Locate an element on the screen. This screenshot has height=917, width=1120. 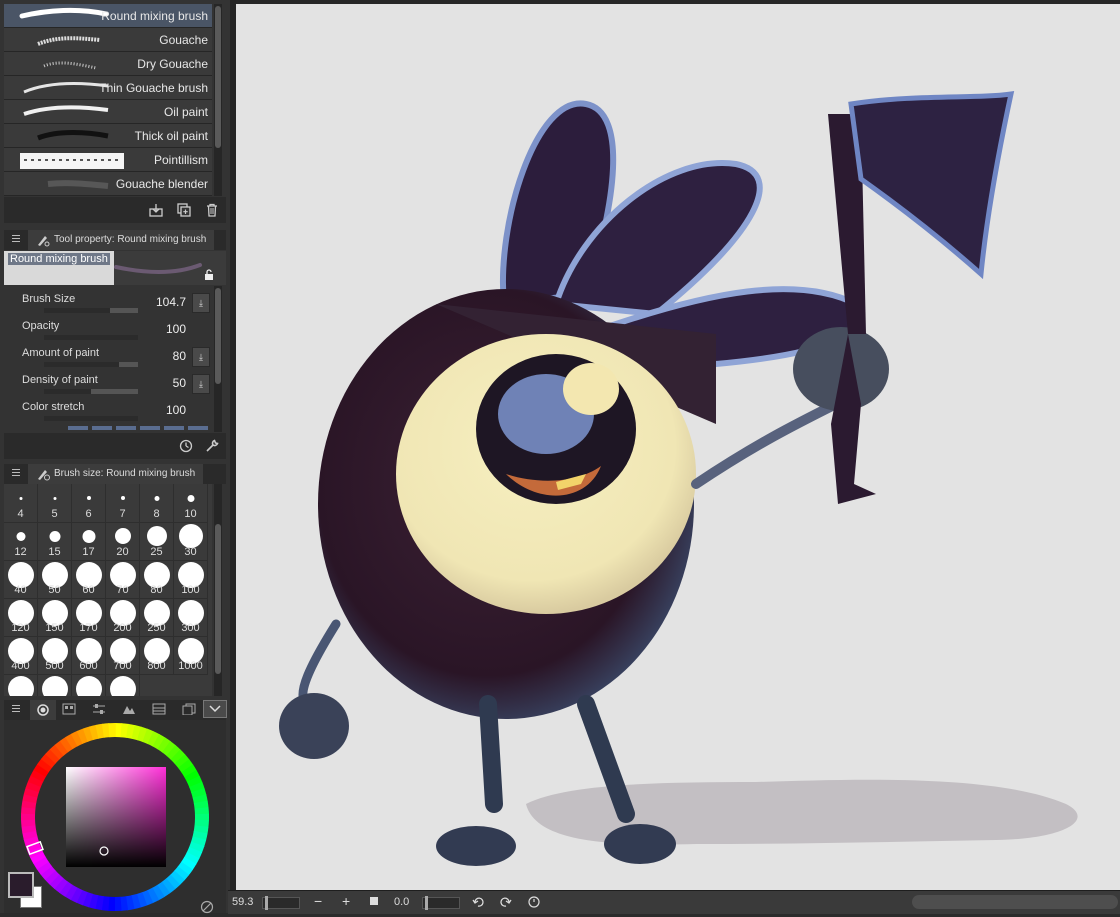
brush-item: Oil paint is located at coordinates (108, 112).